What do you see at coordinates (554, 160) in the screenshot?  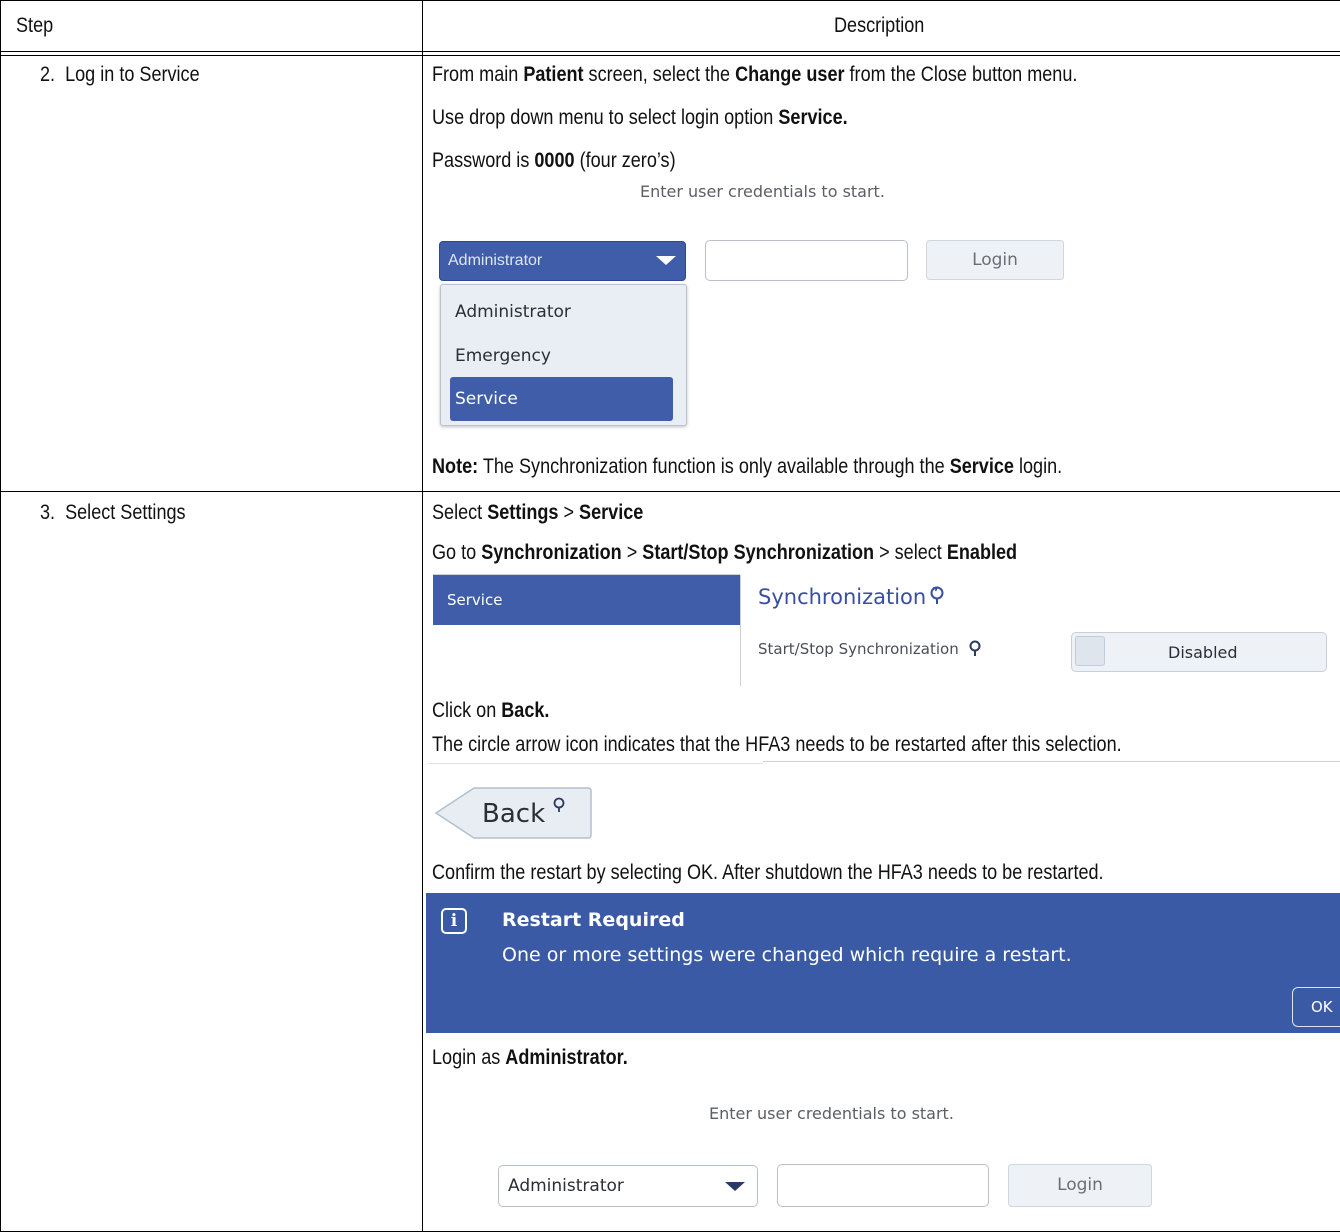 I see `row2-line3: Password is 0000 (four zero’s)` at bounding box center [554, 160].